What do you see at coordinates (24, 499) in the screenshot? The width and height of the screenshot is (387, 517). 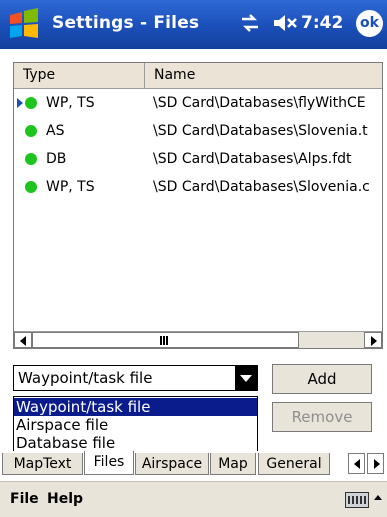 I see `menu-file: File` at bounding box center [24, 499].